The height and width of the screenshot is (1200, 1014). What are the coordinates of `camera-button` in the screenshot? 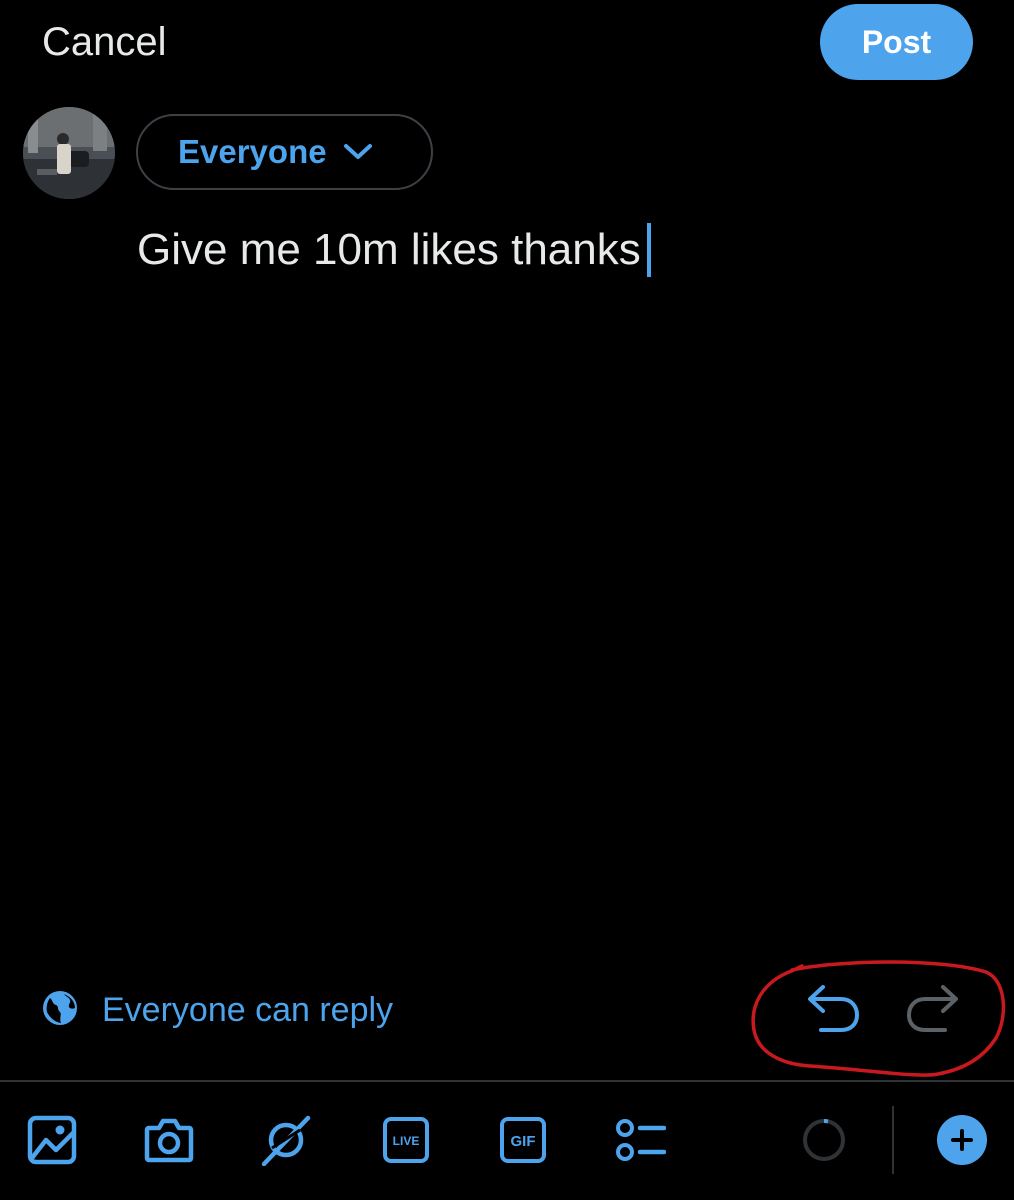 It's located at (169, 1140).